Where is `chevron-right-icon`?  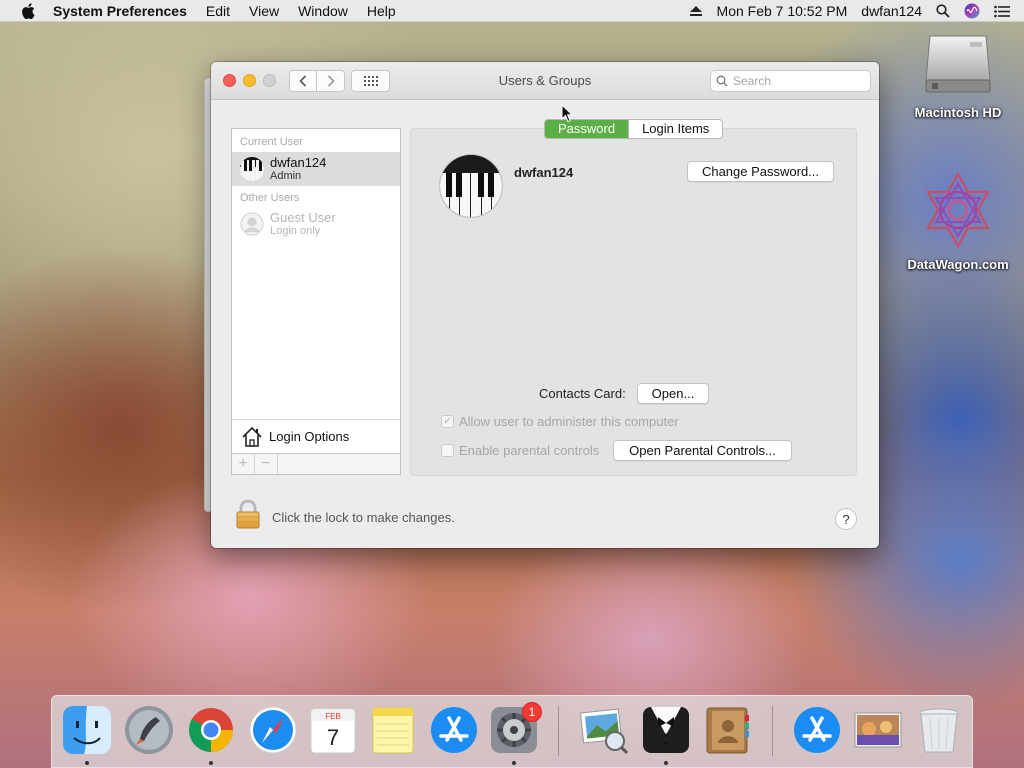
chevron-right-icon is located at coordinates (331, 81).